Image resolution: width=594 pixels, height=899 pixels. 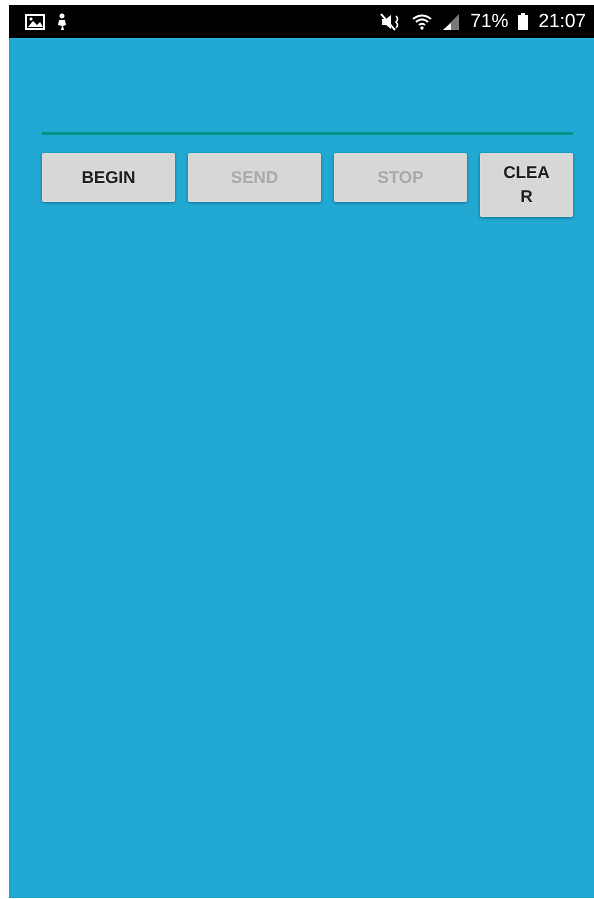 What do you see at coordinates (562, 21) in the screenshot?
I see `clock-time: 21:07` at bounding box center [562, 21].